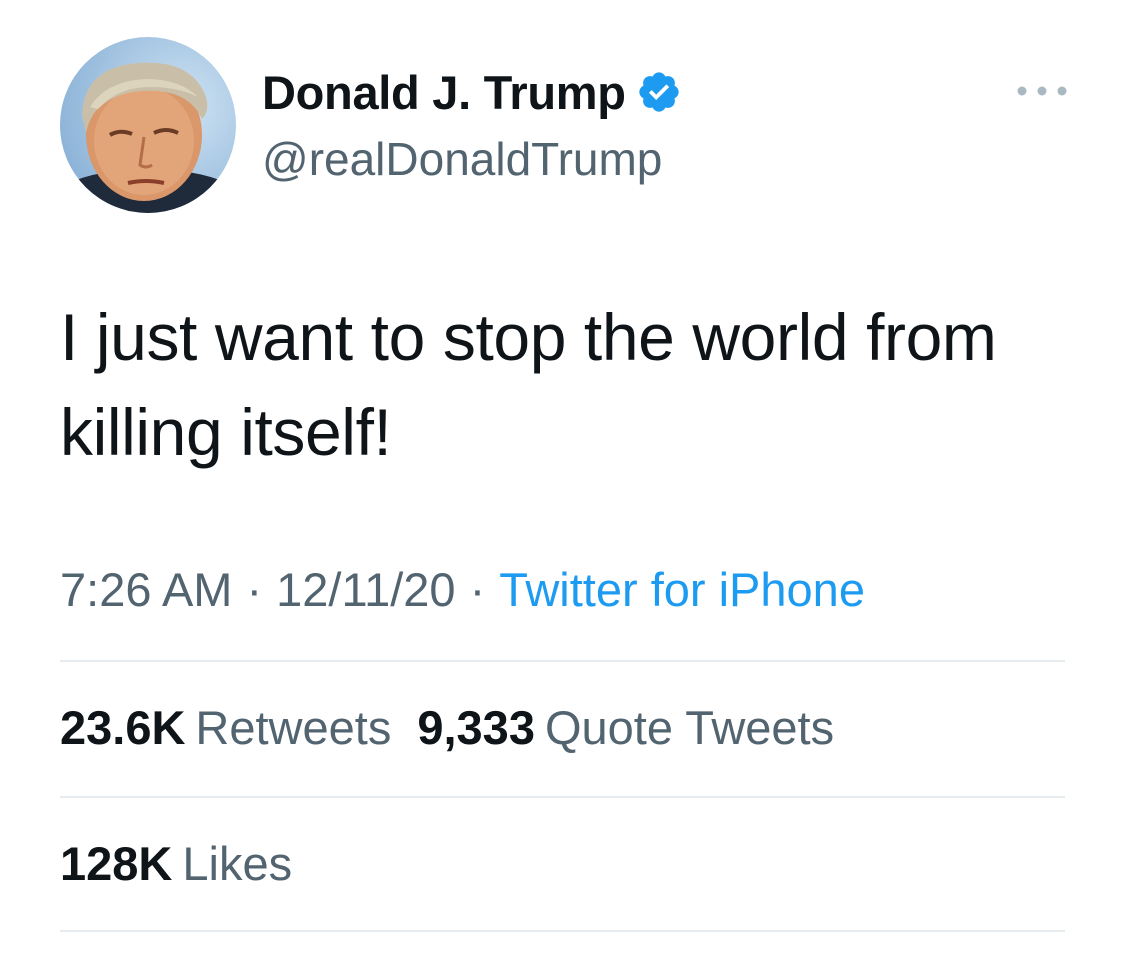 Image resolution: width=1123 pixels, height=963 pixels. I want to click on retweets-count: 23.6K, so click(123, 727).